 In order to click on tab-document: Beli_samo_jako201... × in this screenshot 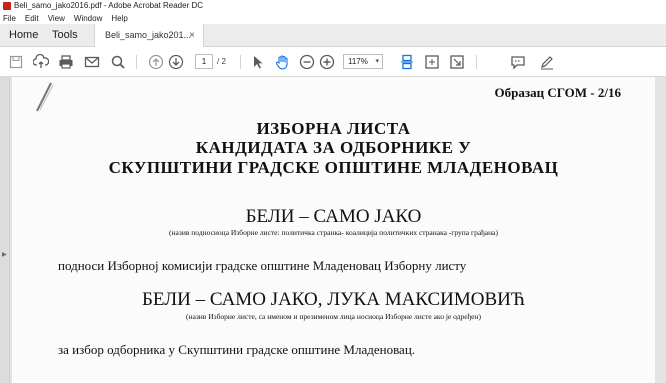, I will do `click(149, 36)`.